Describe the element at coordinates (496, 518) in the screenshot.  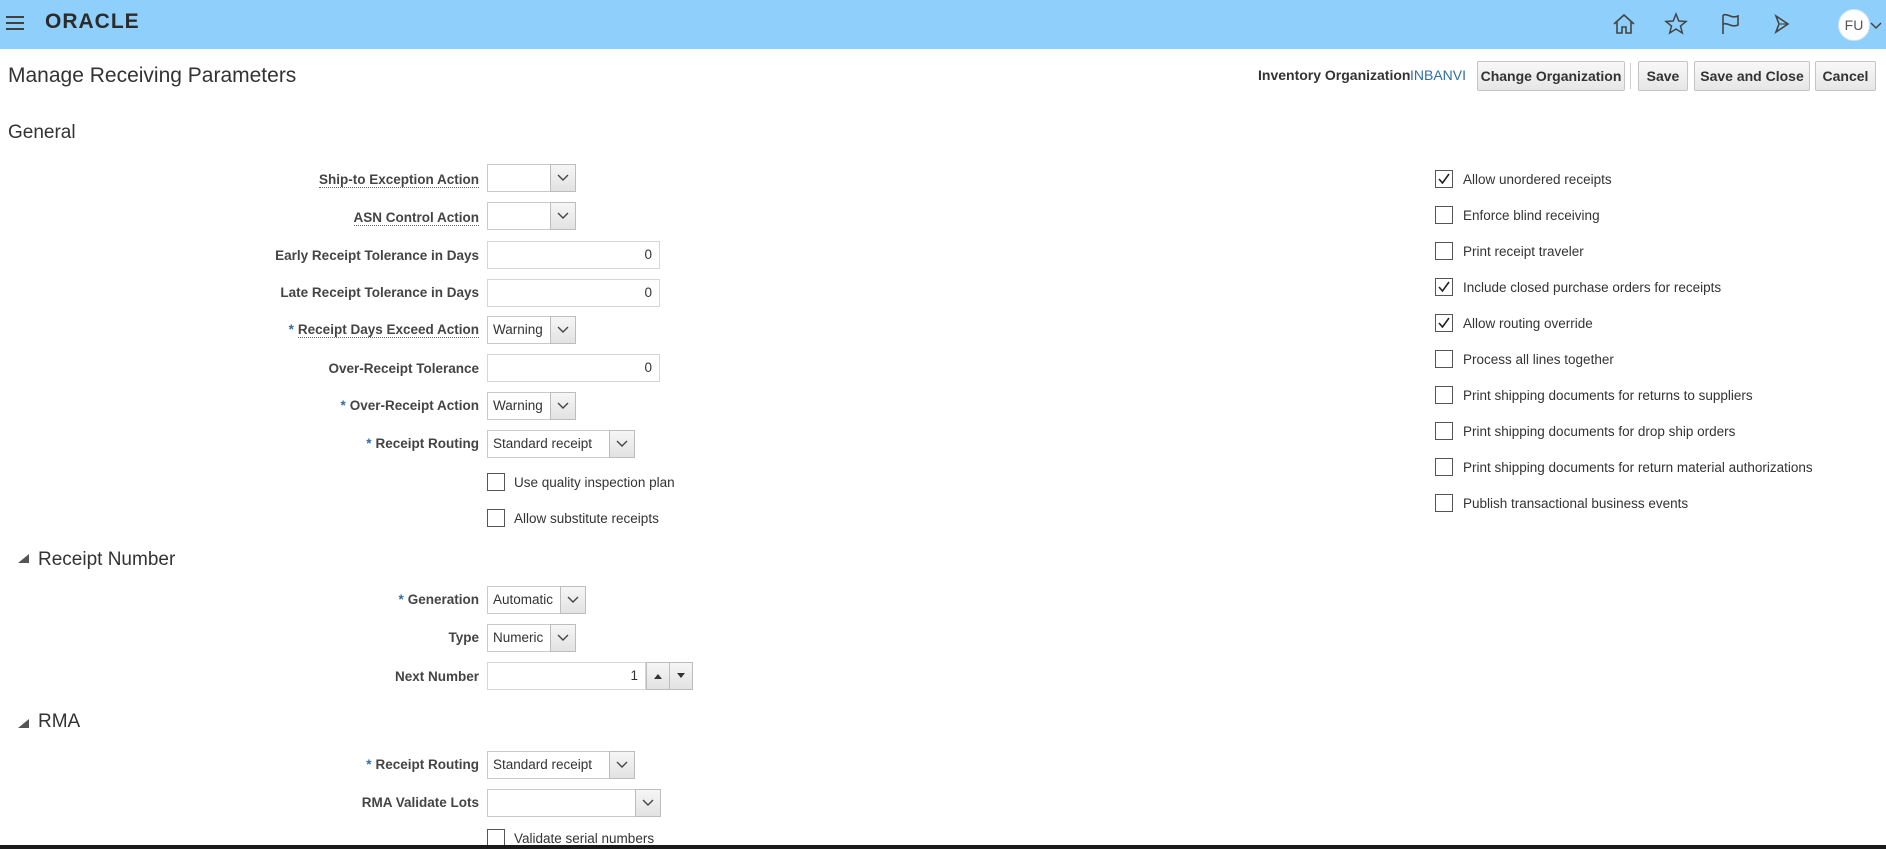
I see `allow-substitute-receipts-checkbox` at that location.